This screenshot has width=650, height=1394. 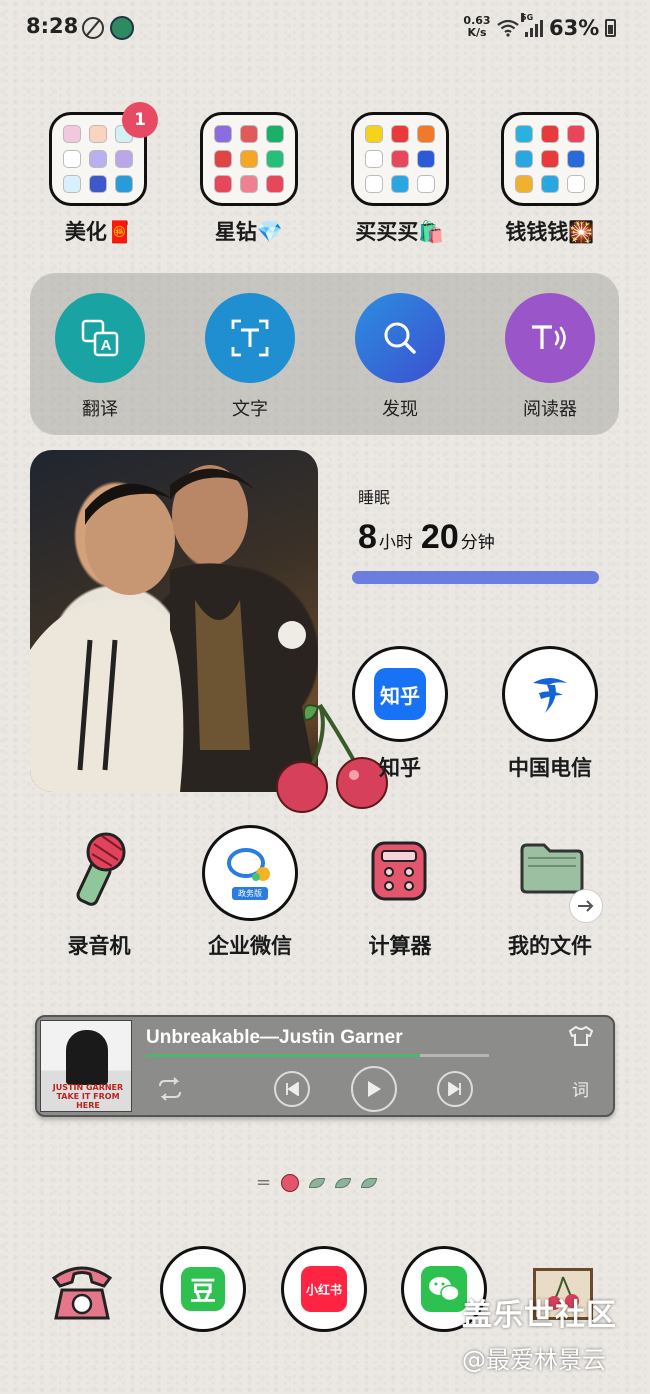 I want to click on folder-diamond, so click(x=249, y=159).